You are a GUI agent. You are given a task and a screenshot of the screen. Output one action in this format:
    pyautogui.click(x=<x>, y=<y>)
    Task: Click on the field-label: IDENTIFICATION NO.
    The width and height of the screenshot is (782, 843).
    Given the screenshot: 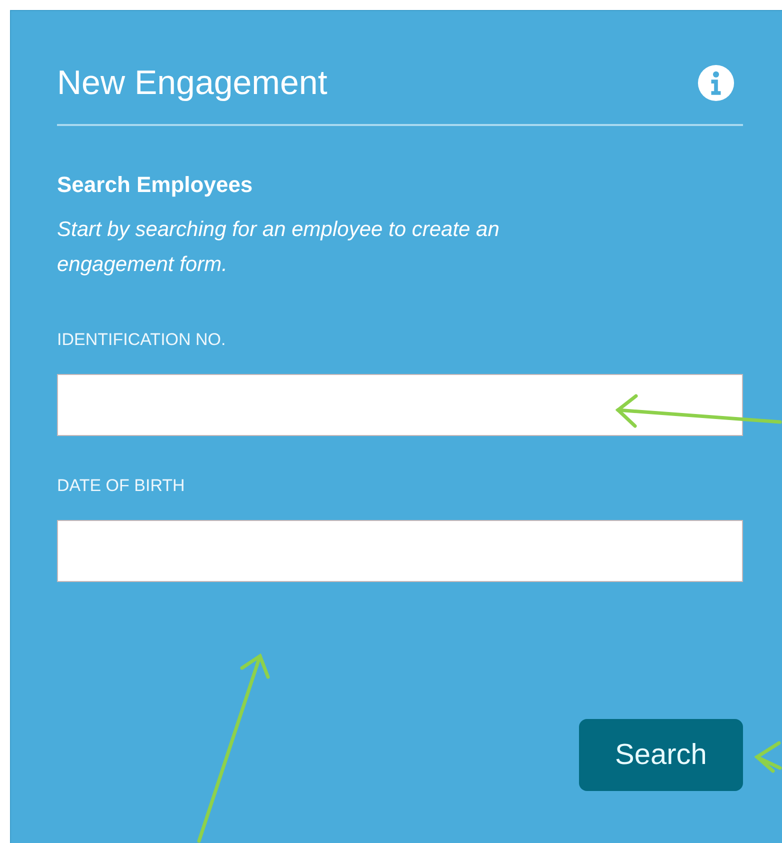 What is the action you would take?
    pyautogui.click(x=142, y=340)
    